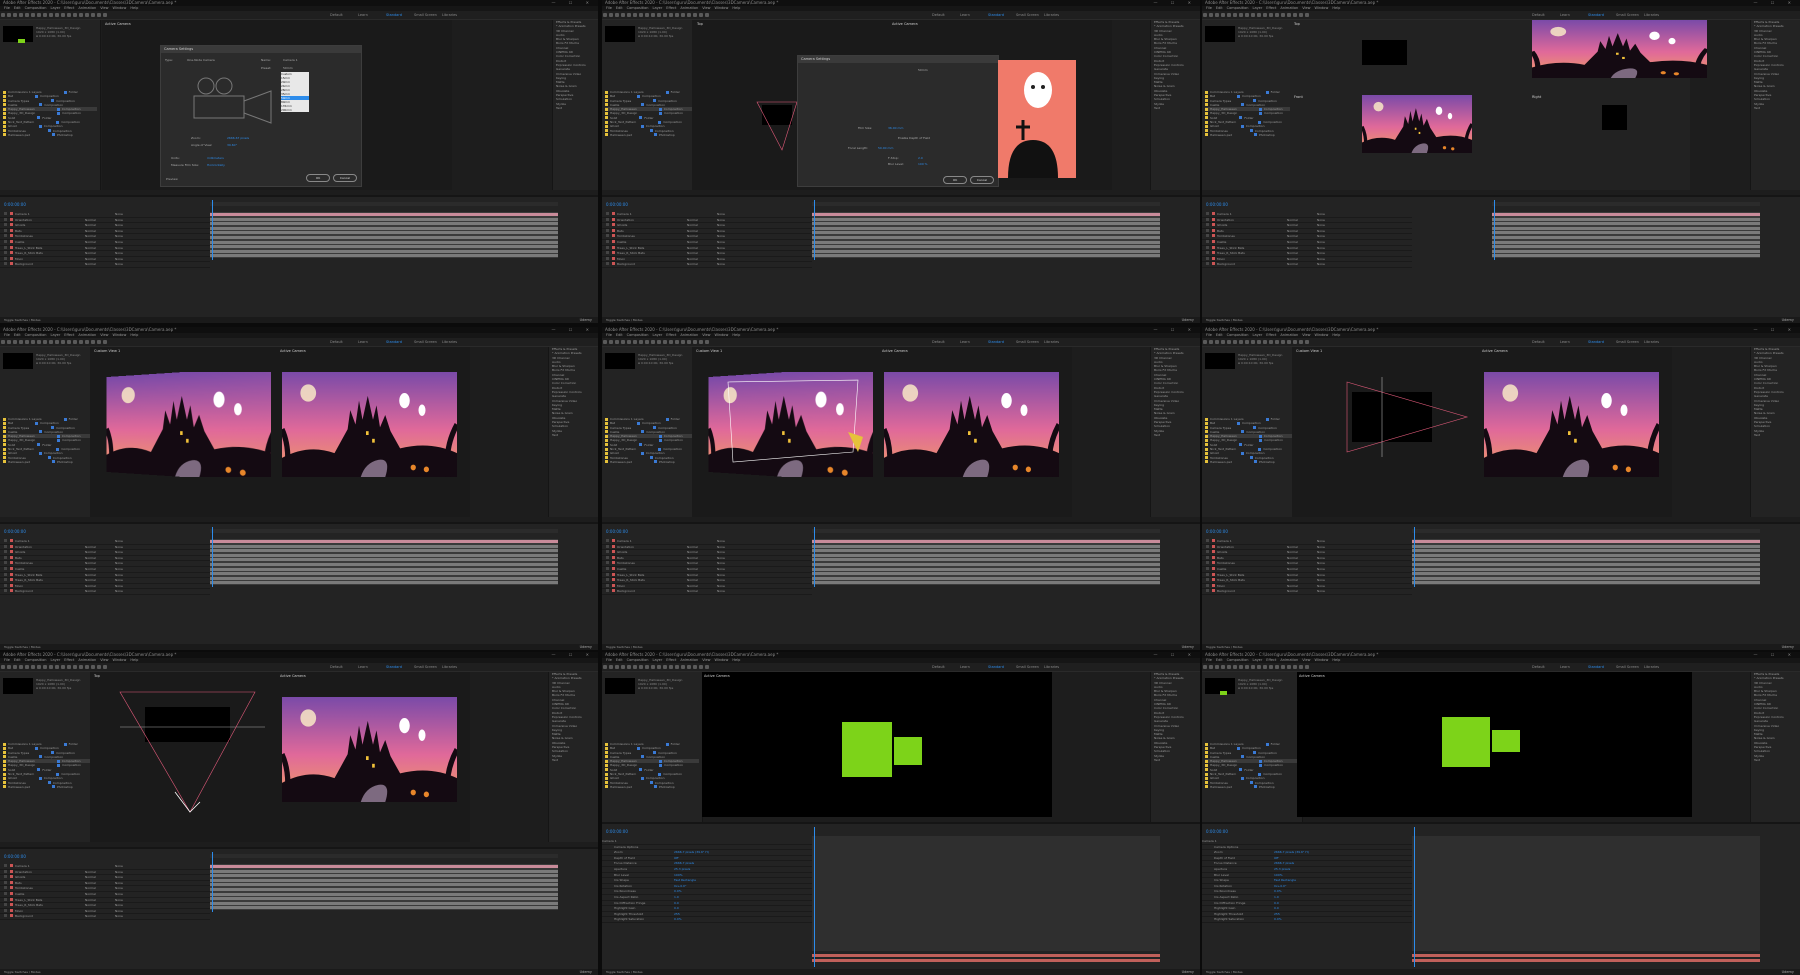 This screenshot has width=1800, height=975. Describe the element at coordinates (678, 919) in the screenshot. I see `property-value: 0.0%` at that location.